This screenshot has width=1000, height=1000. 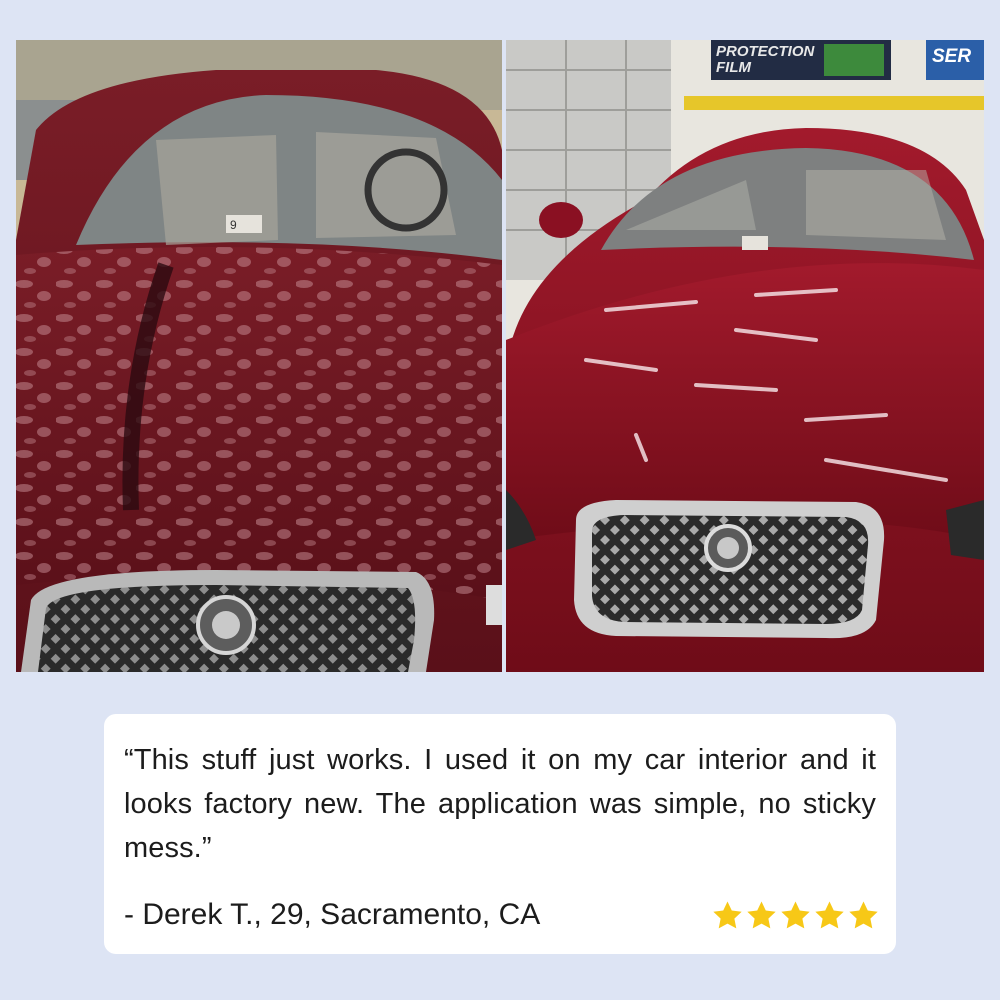 I want to click on poster-film-text: FILM, so click(x=733, y=67).